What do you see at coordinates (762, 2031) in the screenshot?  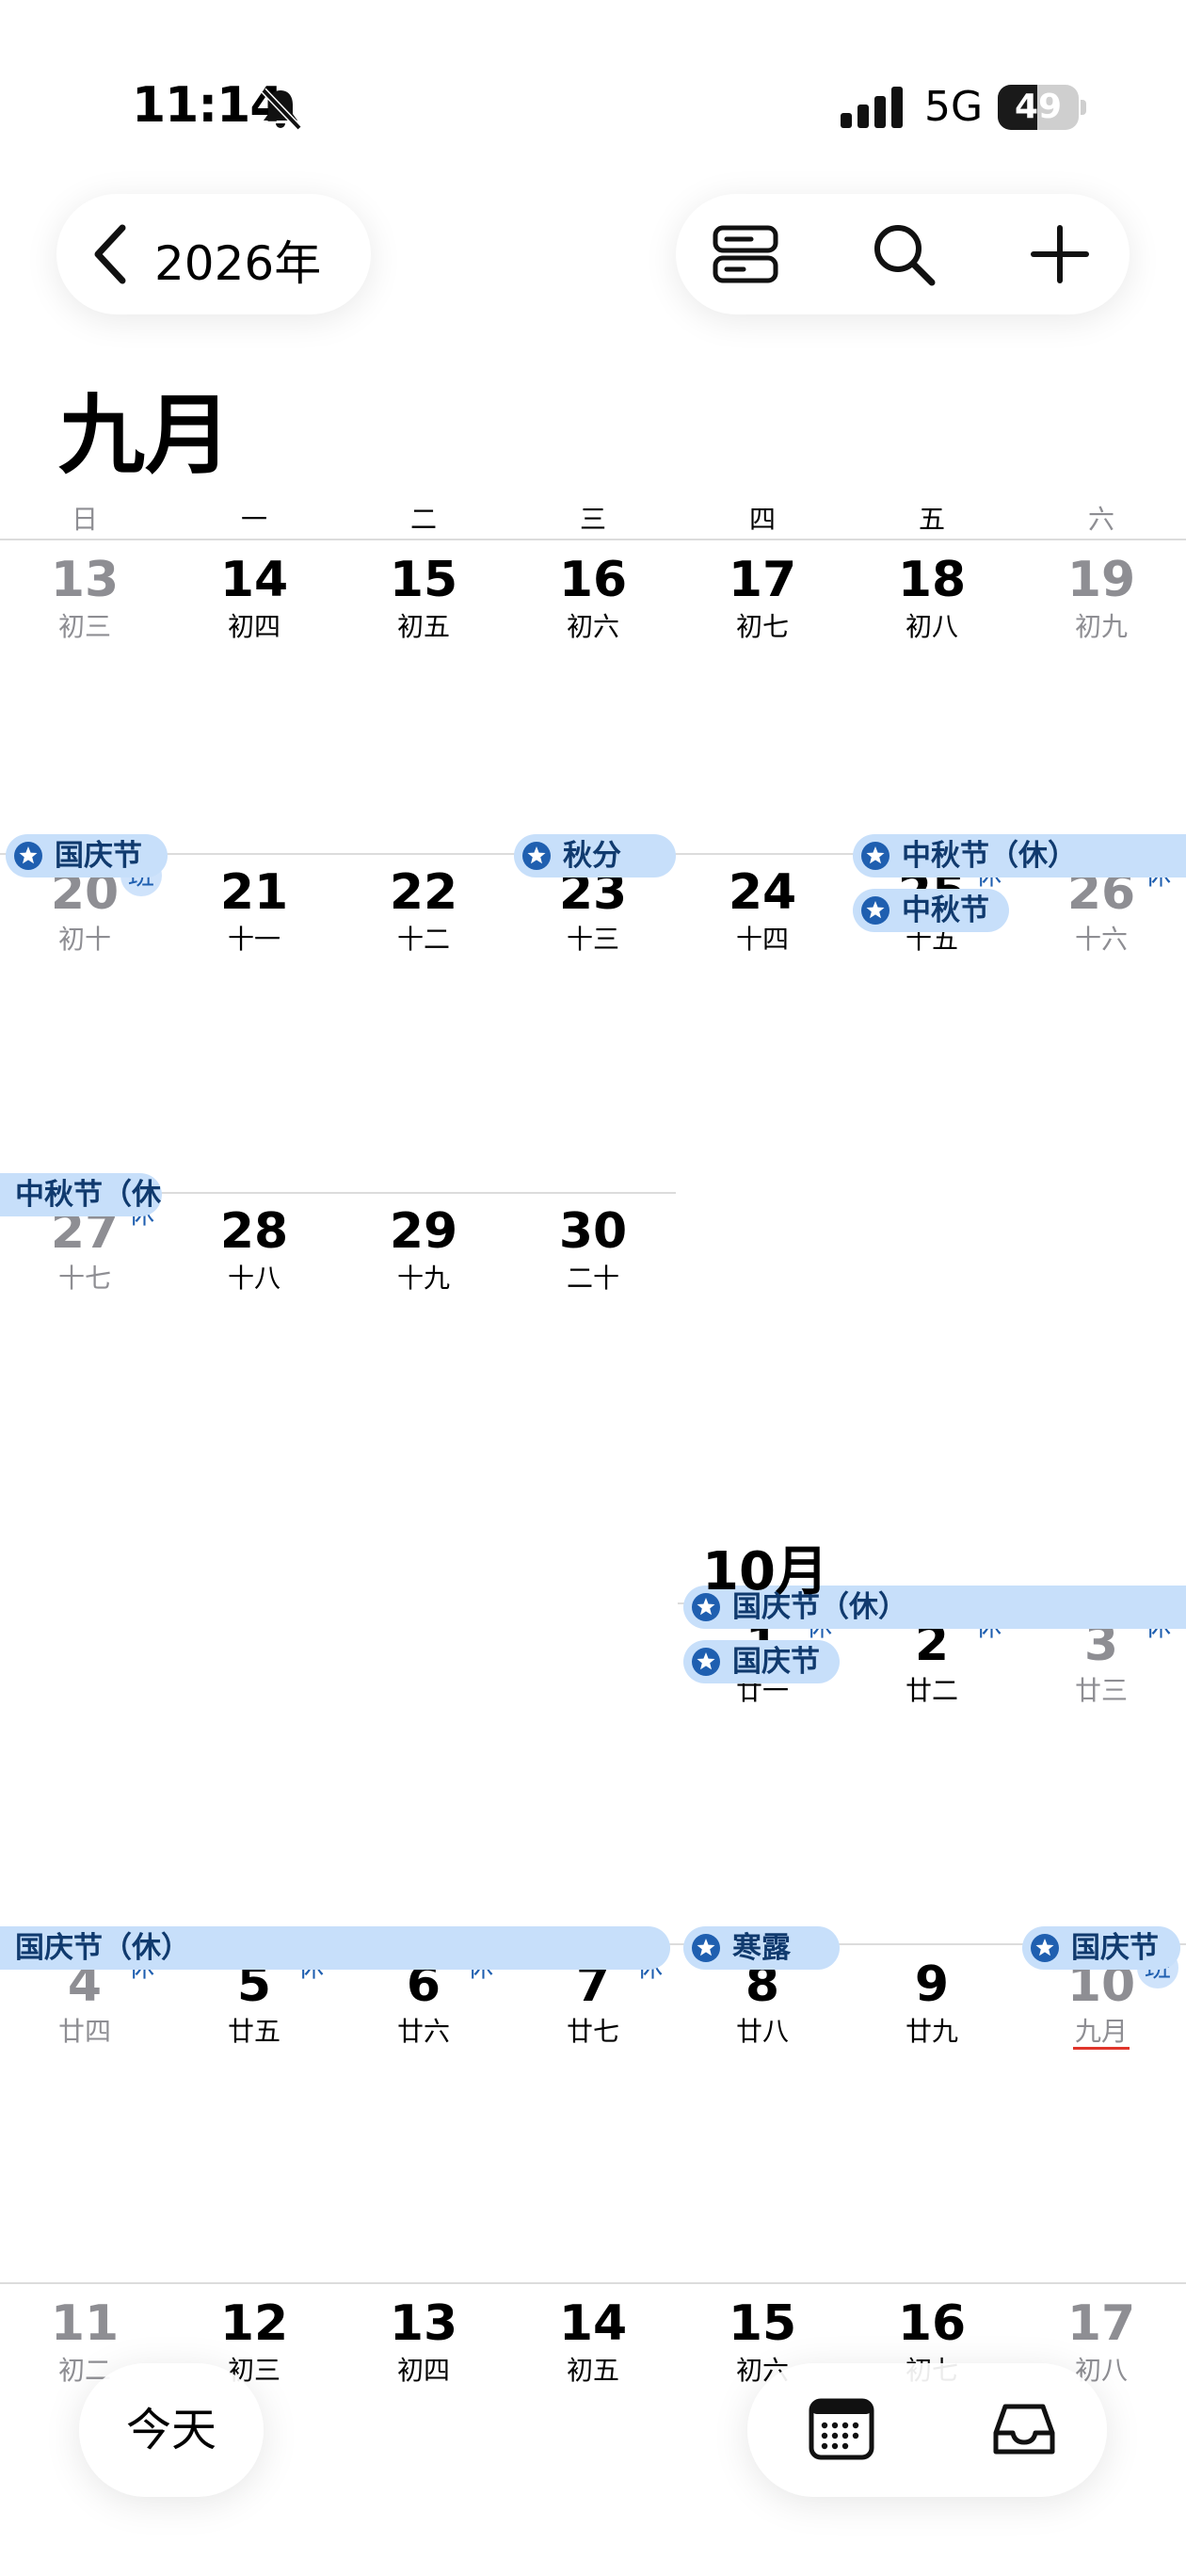 I see `lunar-date: 廿八` at bounding box center [762, 2031].